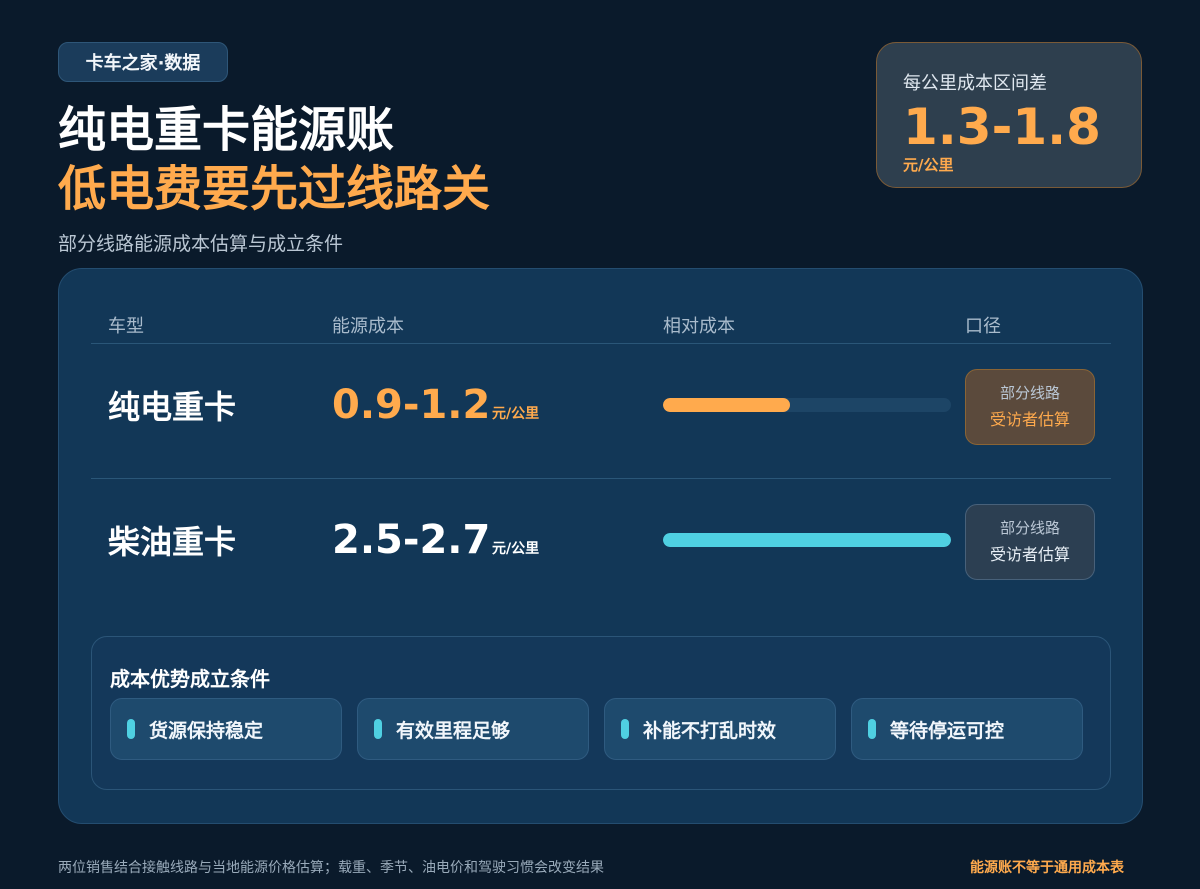 This screenshot has width=1200, height=889. What do you see at coordinates (331, 868) in the screenshot?
I see `footer-note: 两位销售结合接触线路与当地能源价格估算；载重、季节、油电价和驾驶习惯会改变结果` at bounding box center [331, 868].